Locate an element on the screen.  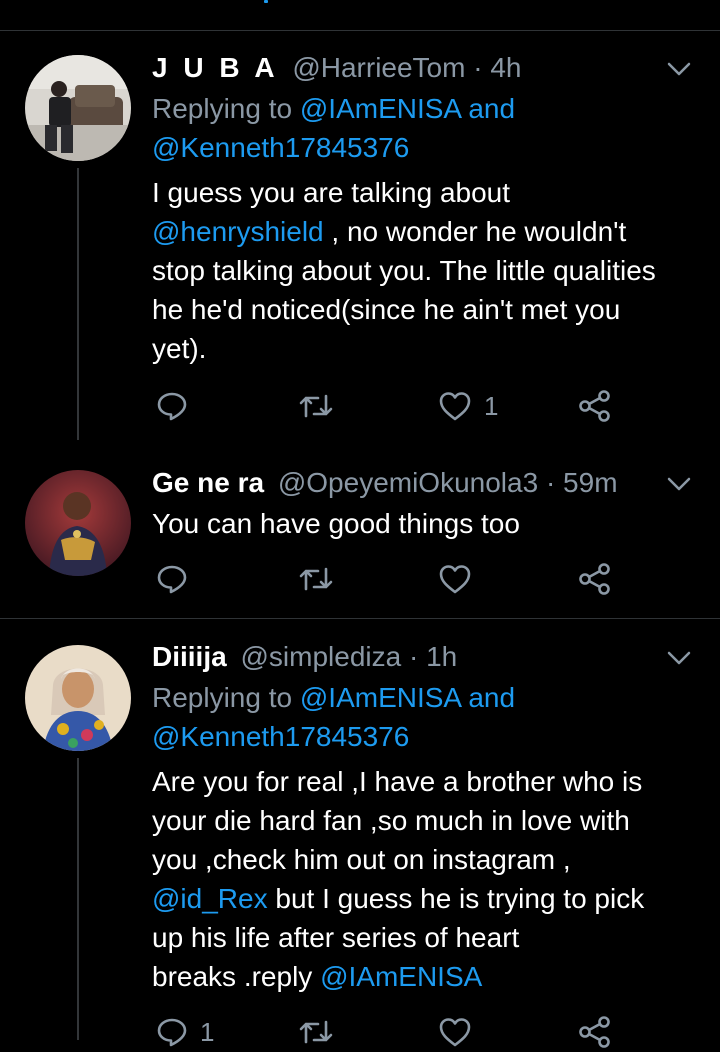
top-divider is located at coordinates (360, 30).